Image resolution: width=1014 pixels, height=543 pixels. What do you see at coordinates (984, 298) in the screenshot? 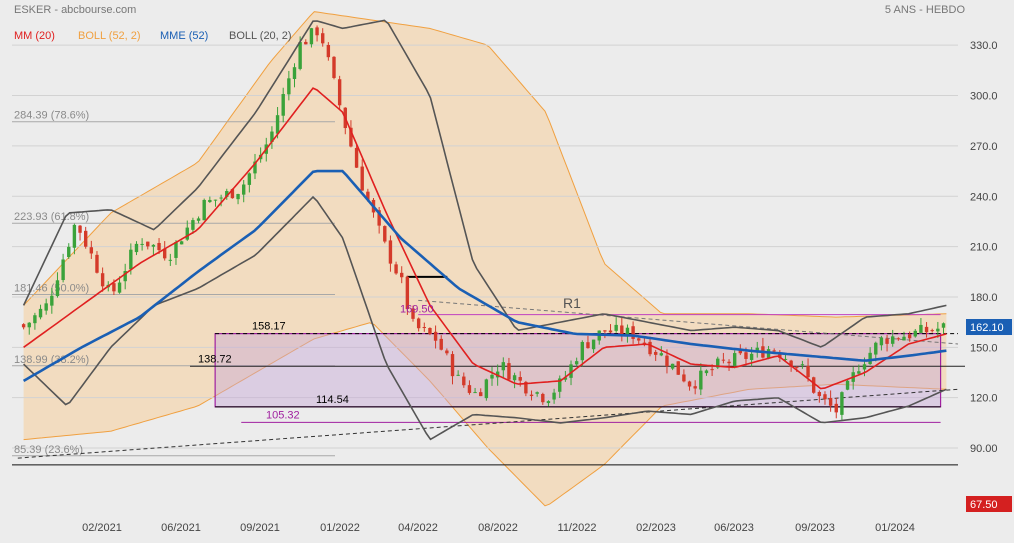
I see `y-tick-label: 180.0` at bounding box center [984, 298].